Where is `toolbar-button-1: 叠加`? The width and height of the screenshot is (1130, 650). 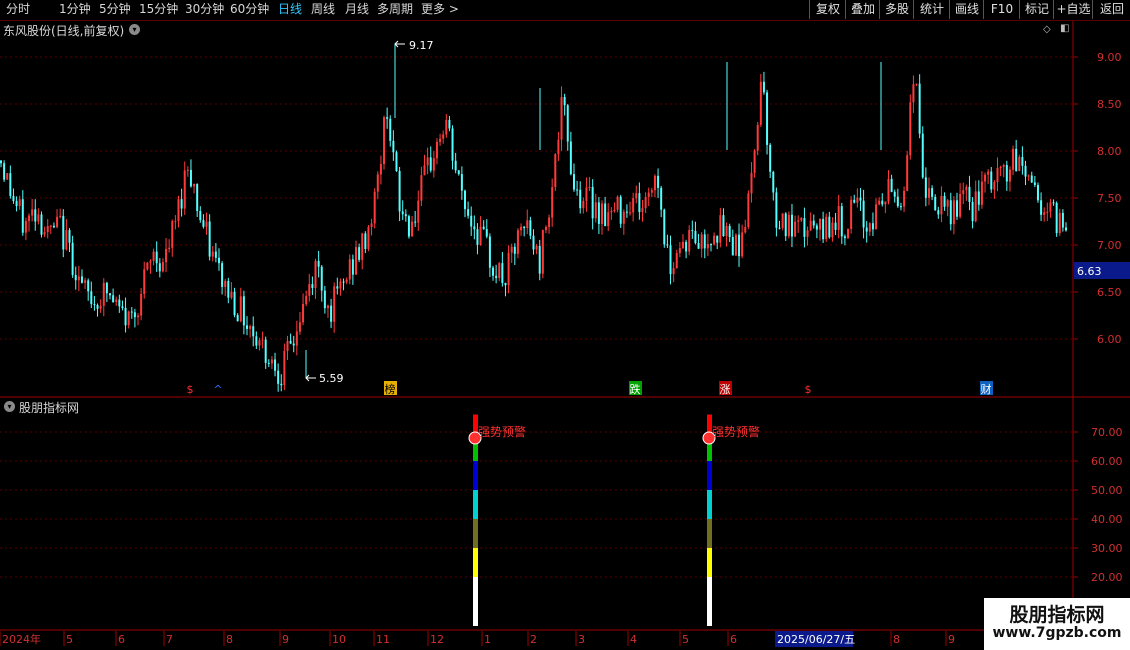
toolbar-button-1: 叠加 is located at coordinates (862, 9).